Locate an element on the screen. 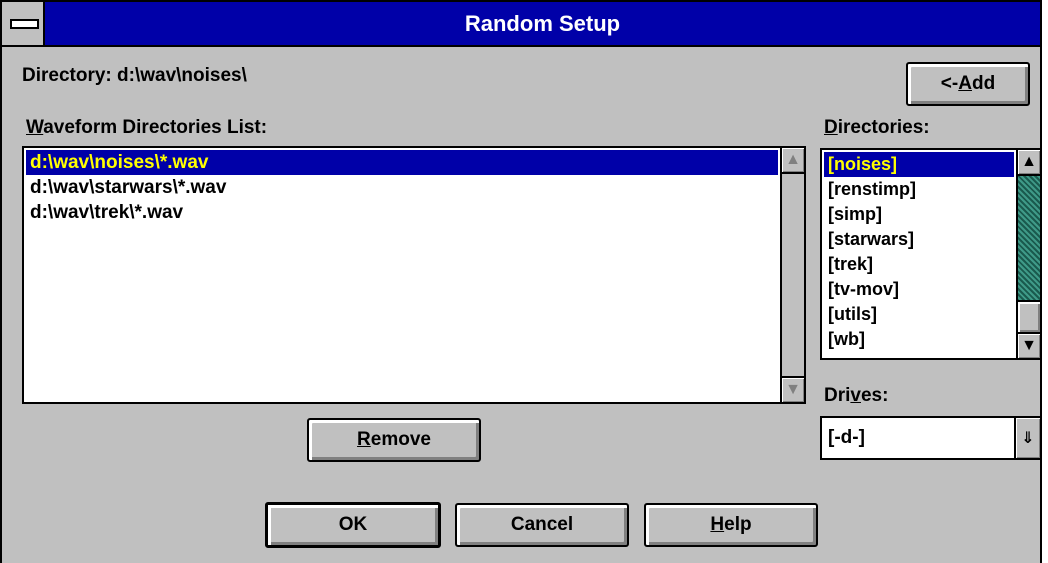  ok-button: OK is located at coordinates (353, 525).